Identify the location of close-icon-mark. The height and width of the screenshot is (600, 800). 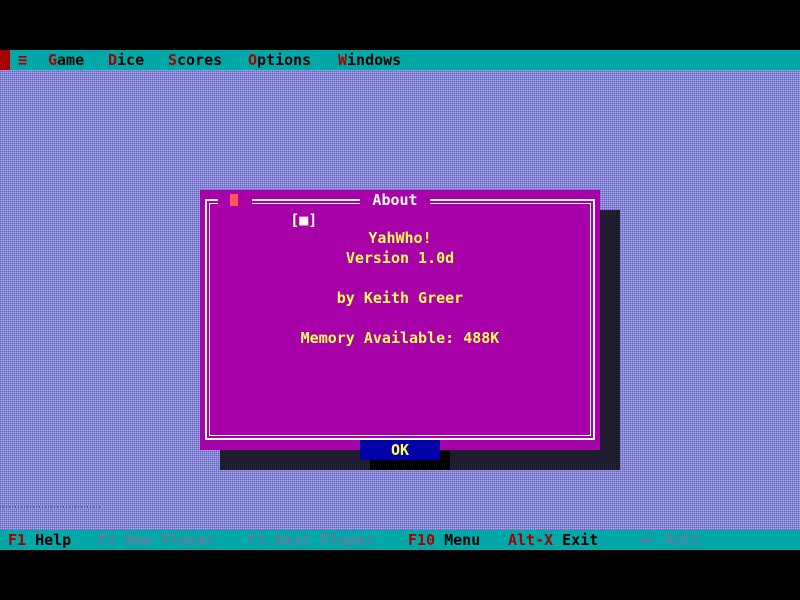
(234, 200).